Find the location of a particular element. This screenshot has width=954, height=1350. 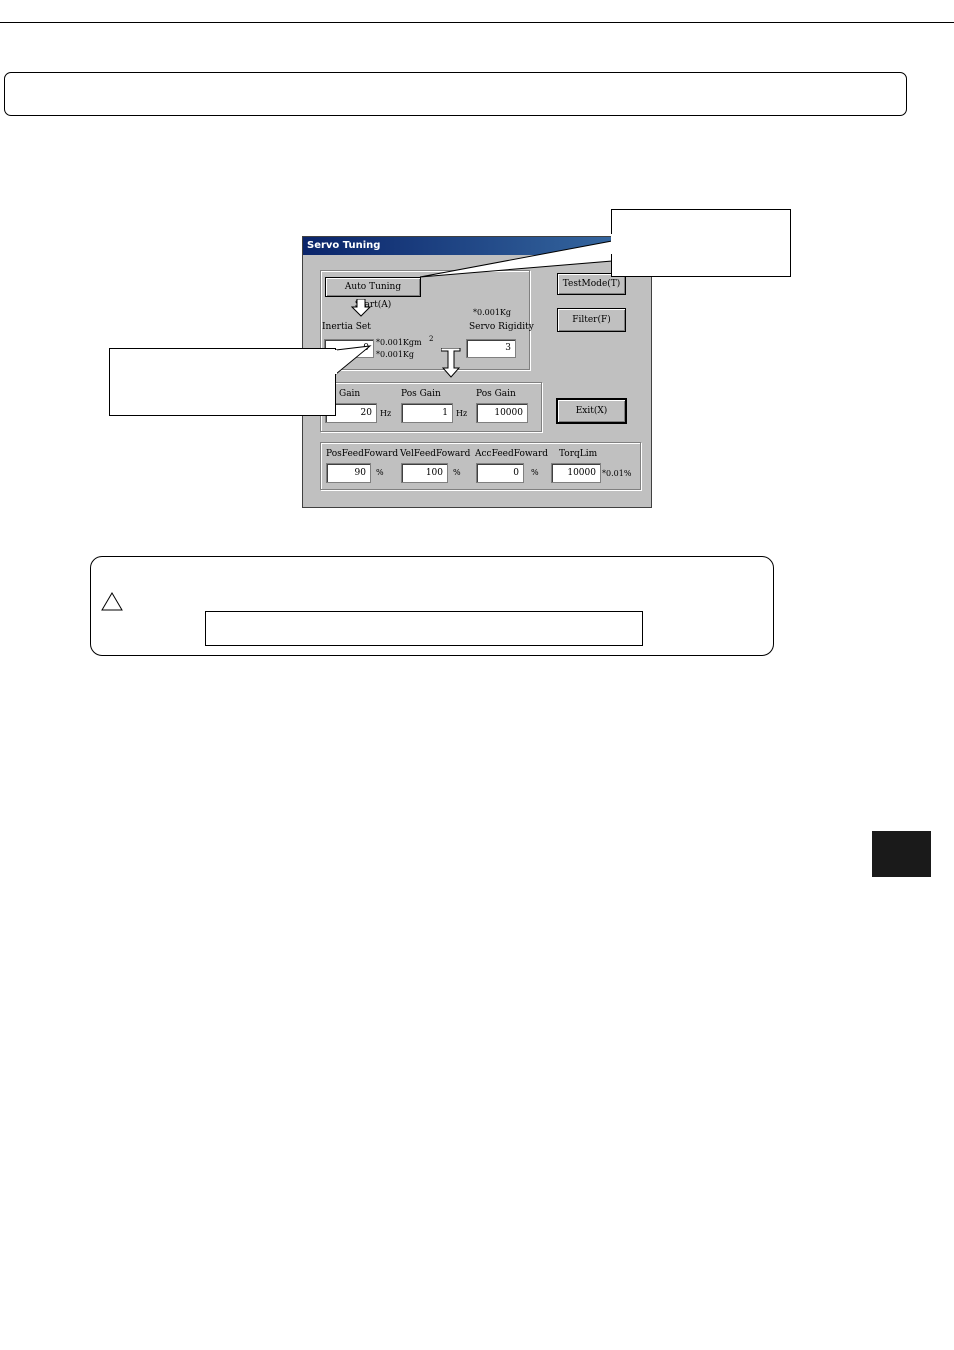

pos-gain-field: 1 is located at coordinates (427, 413).